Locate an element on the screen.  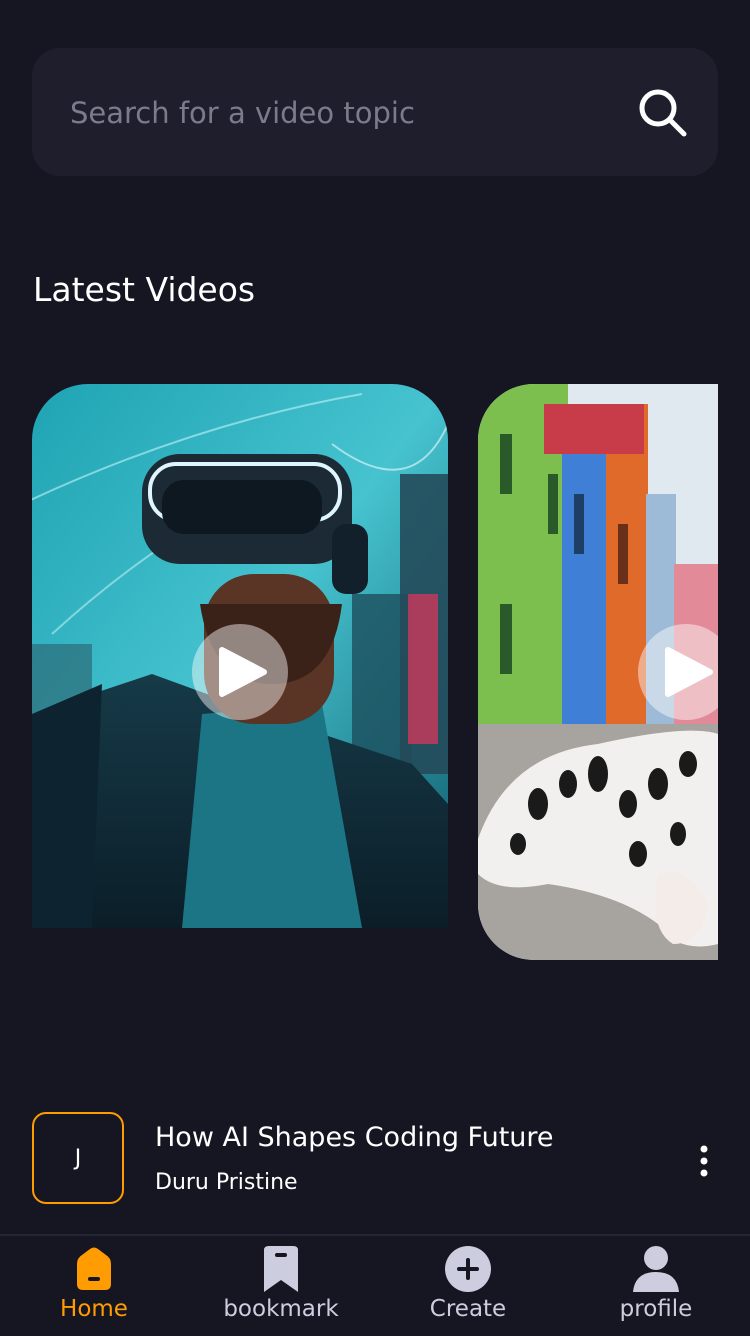
tab-create: Create is located at coordinates (468, 1286).